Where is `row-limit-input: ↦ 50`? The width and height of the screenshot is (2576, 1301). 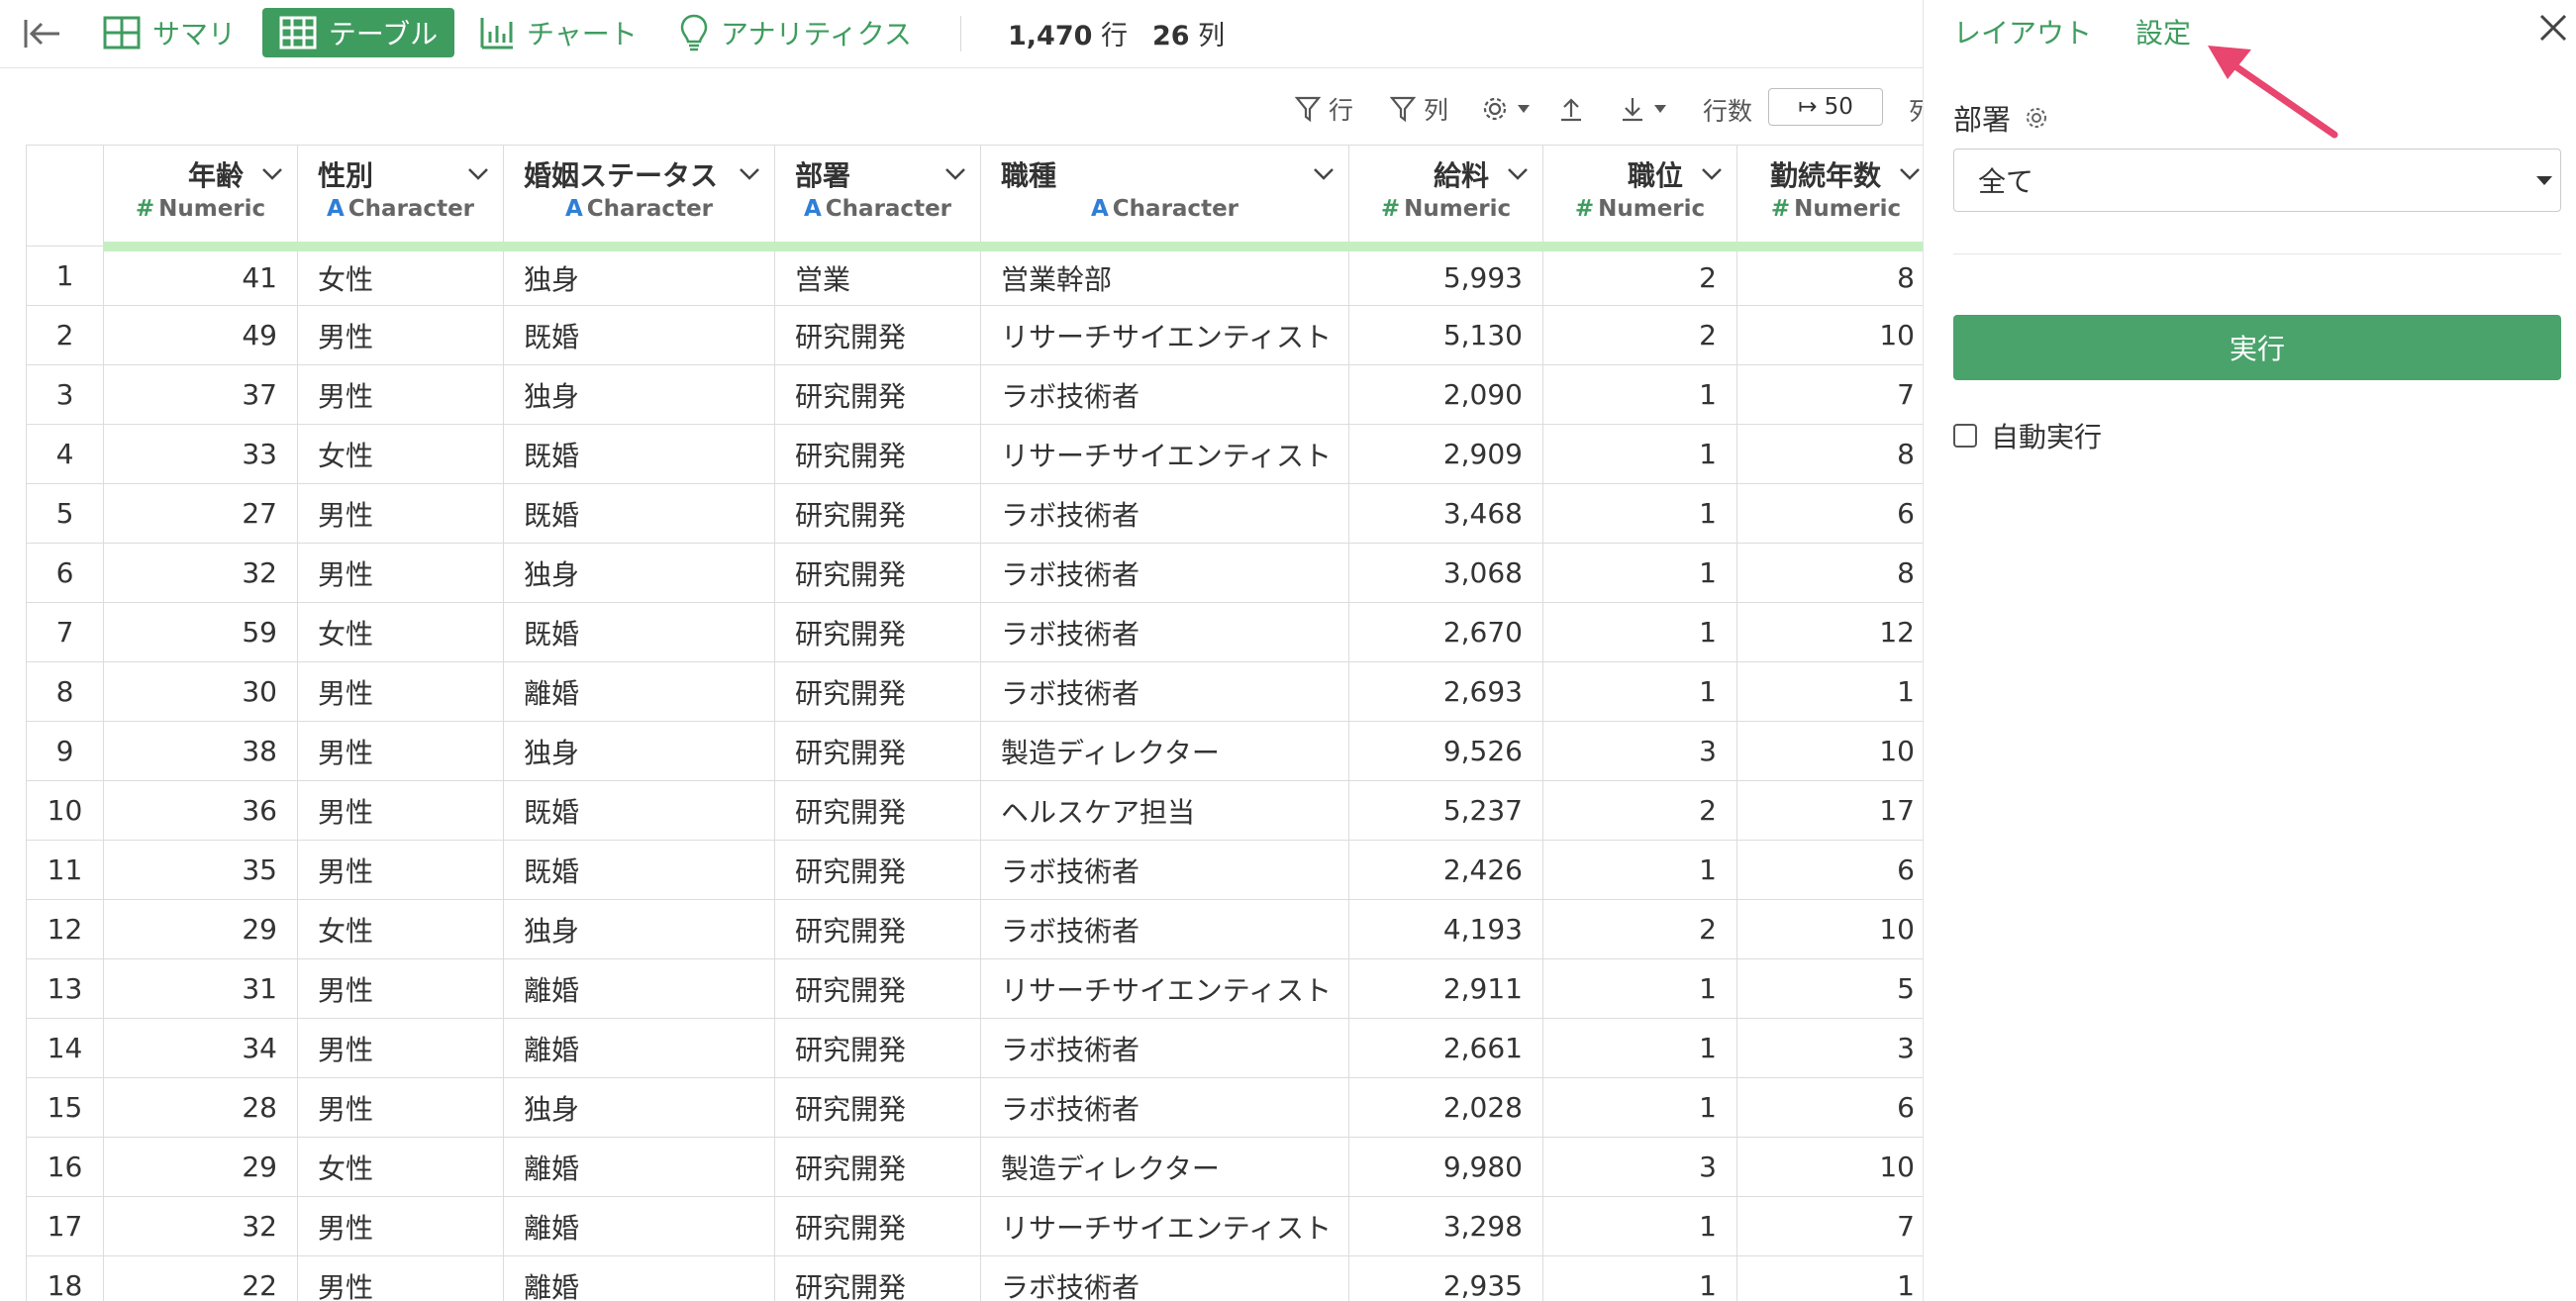 row-limit-input: ↦ 50 is located at coordinates (1826, 107).